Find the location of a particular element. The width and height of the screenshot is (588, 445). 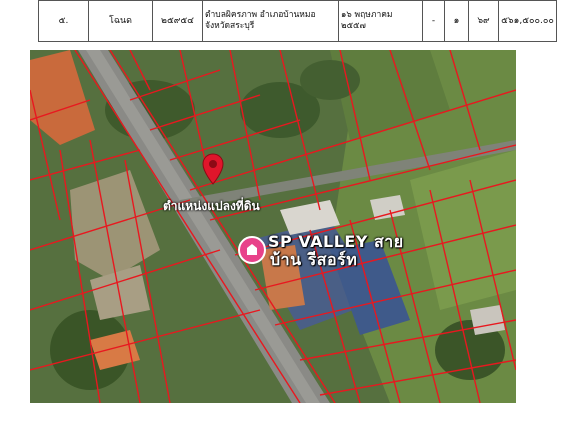

place-name-line2: บ้าน รีสอร์ท is located at coordinates (314, 259).